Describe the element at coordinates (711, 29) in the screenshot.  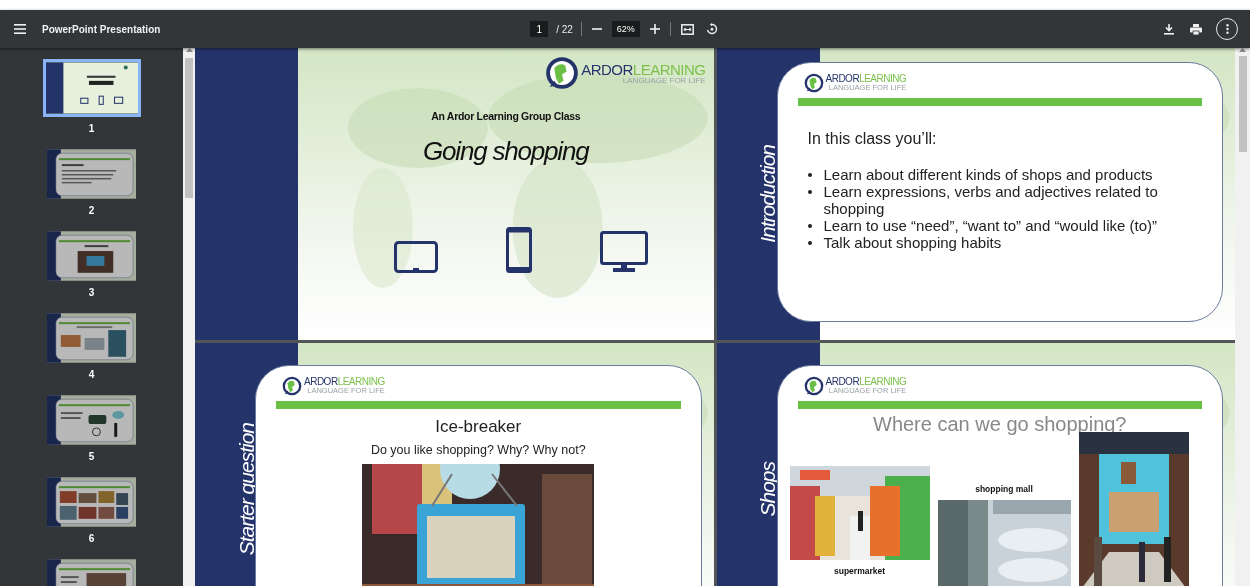
I see `rotate-icon` at that location.